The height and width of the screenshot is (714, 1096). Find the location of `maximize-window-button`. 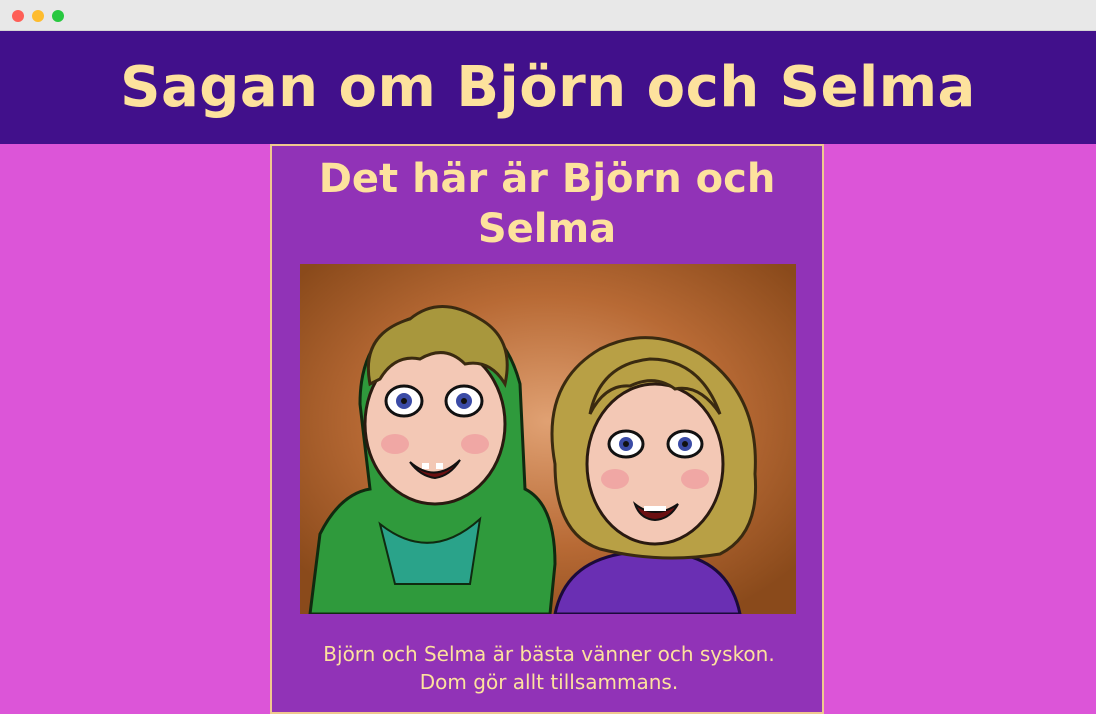

maximize-window-button is located at coordinates (58, 16).